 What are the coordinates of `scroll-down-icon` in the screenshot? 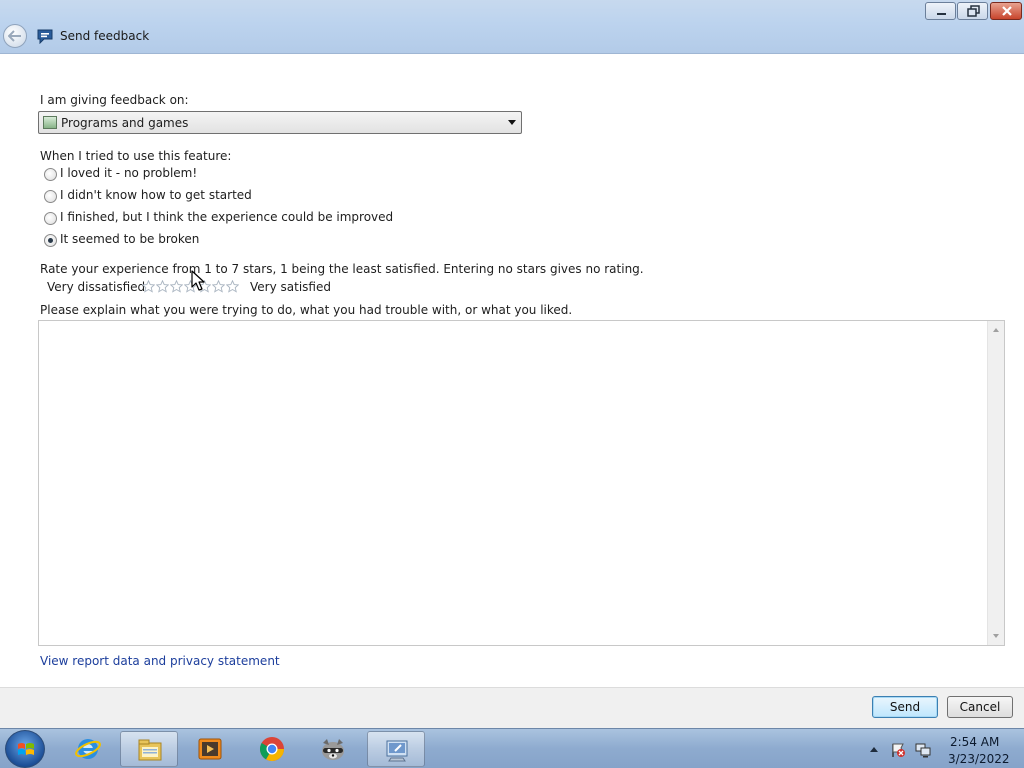 It's located at (996, 636).